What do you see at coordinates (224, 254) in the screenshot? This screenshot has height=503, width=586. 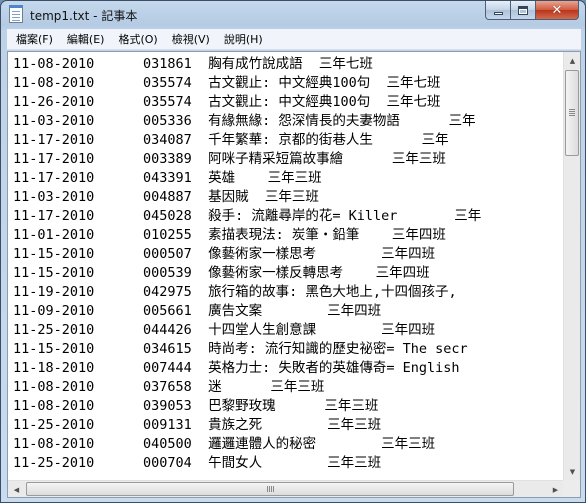 I see `text-line: 11-15-2010 000507 像藝術家一樣思考 三年四班` at bounding box center [224, 254].